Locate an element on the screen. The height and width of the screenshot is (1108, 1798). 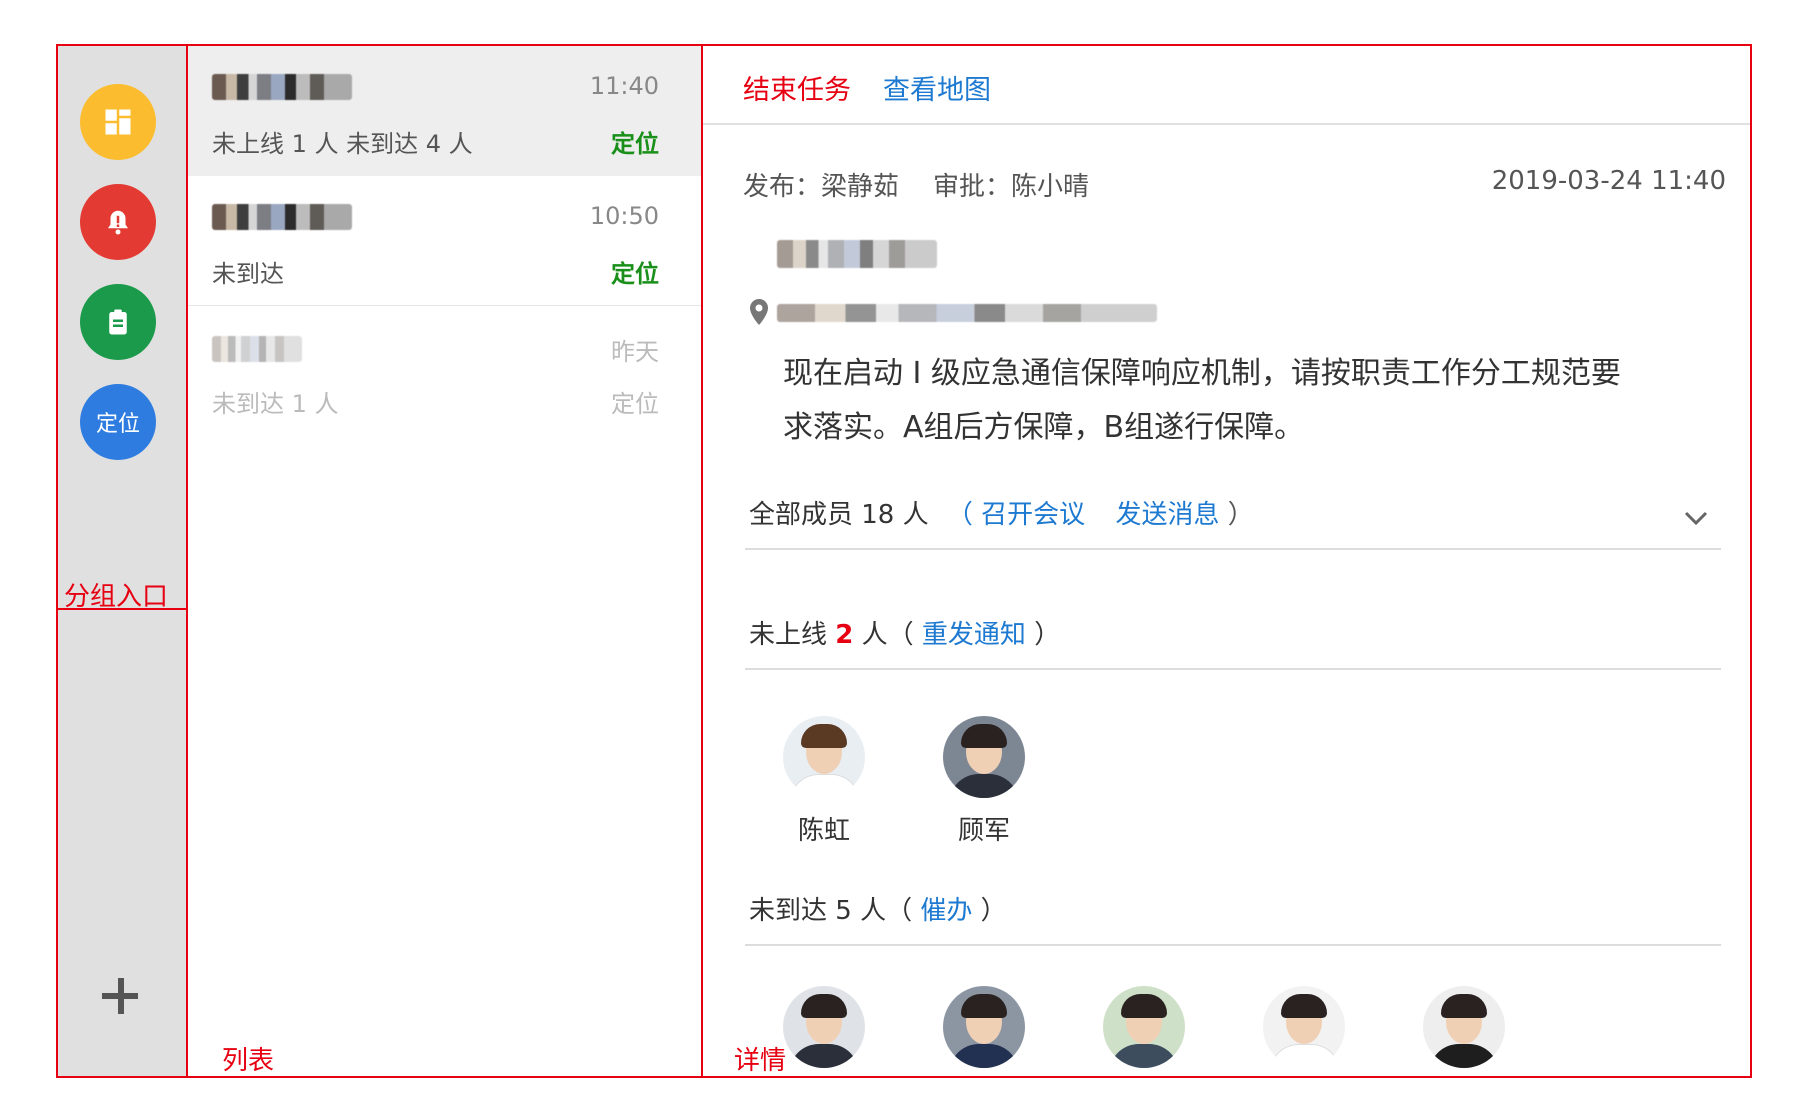
sidebar-annotation: 分组入口 is located at coordinates (116, 597).